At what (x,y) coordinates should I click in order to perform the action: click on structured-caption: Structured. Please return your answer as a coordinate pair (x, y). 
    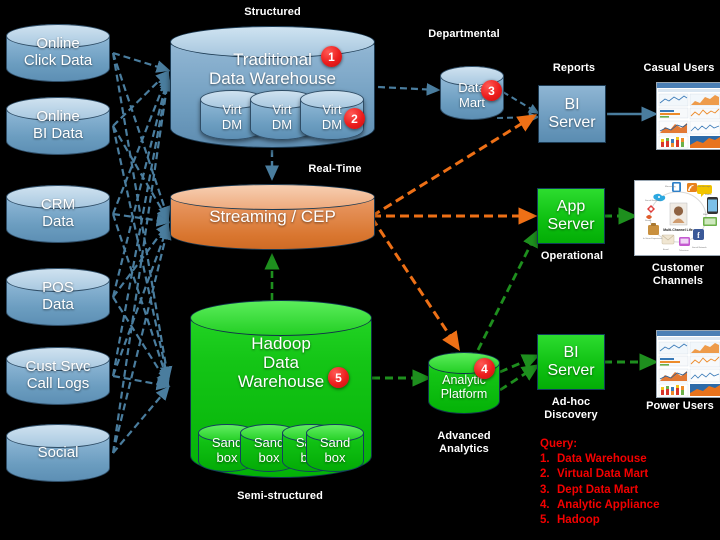
    Looking at the image, I should click on (272, 12).